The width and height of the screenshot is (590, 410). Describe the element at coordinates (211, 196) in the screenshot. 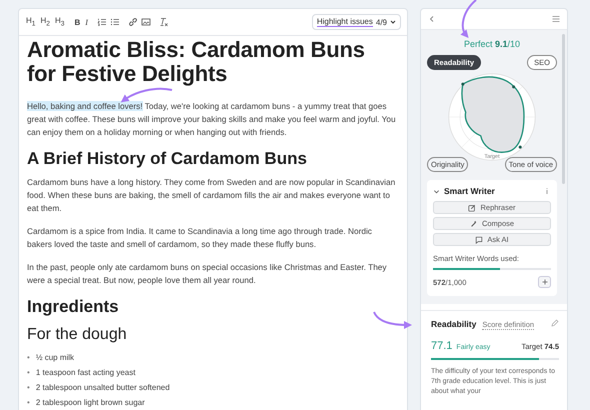

I see `paragraph: Cardamom buns have a long history. They come from Sweden and are now popular in Scandinavian food. When these buns are baking, the smell of cardamom fills the air and makes everyone want to eat them.` at that location.